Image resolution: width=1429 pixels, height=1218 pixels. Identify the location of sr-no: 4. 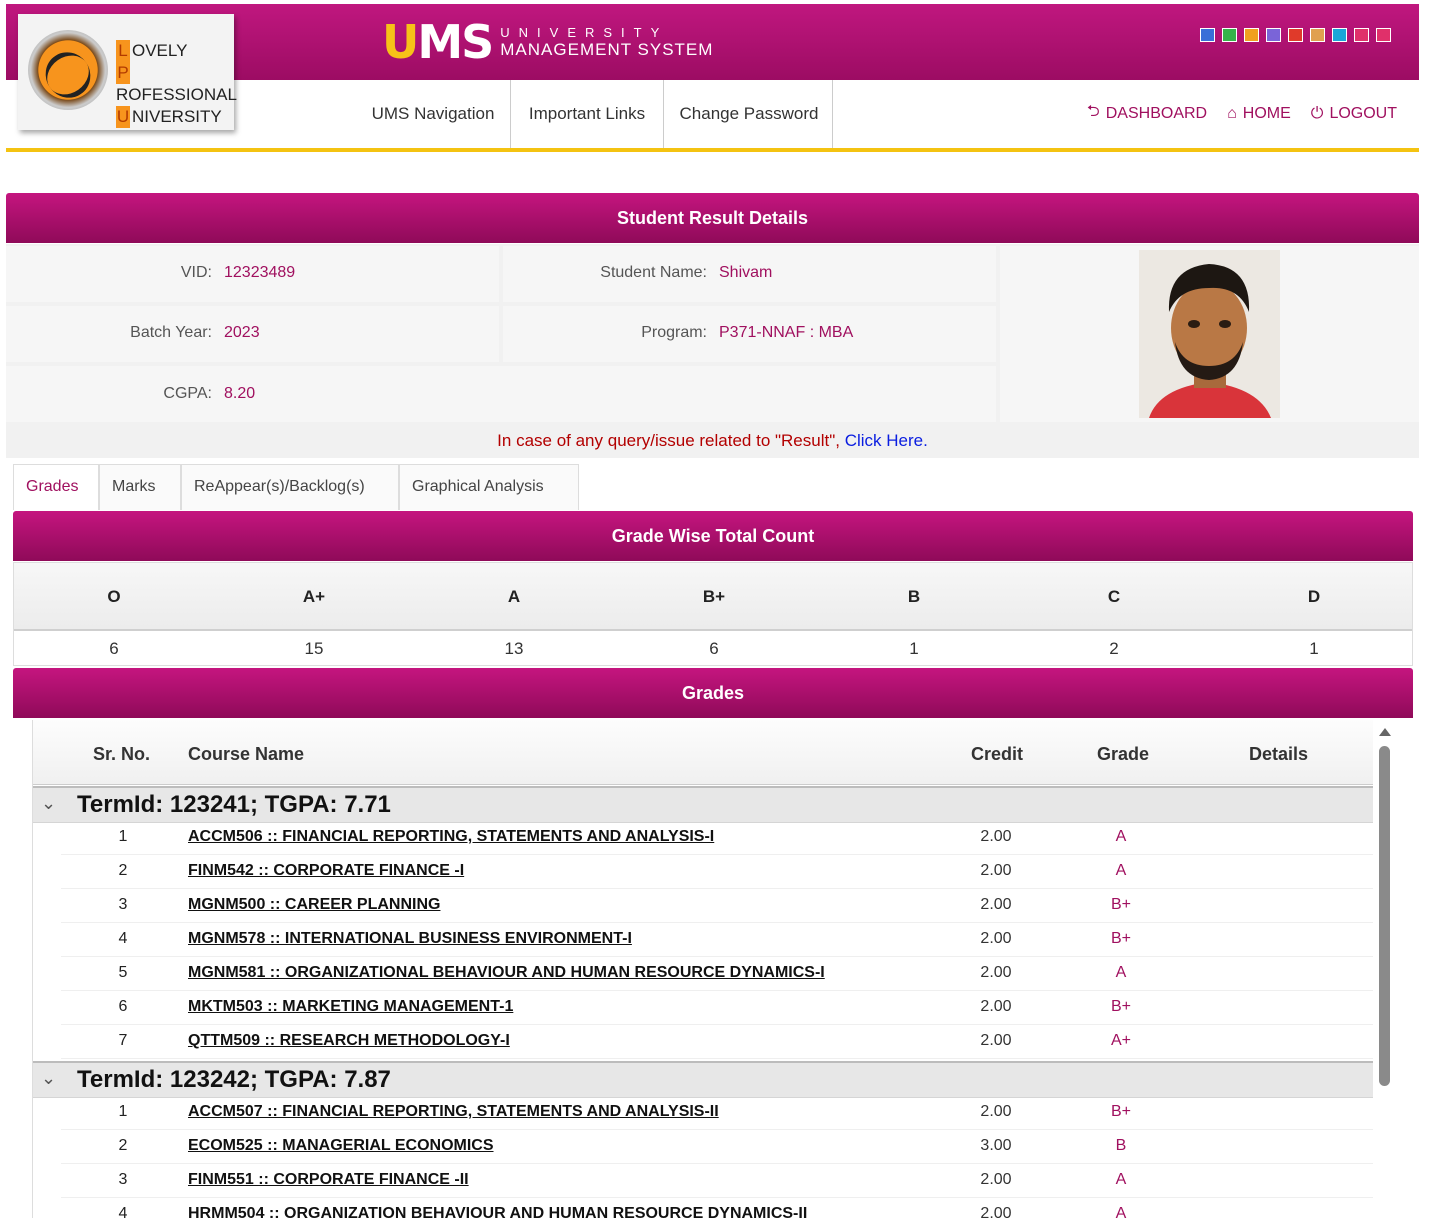
(123, 1211).